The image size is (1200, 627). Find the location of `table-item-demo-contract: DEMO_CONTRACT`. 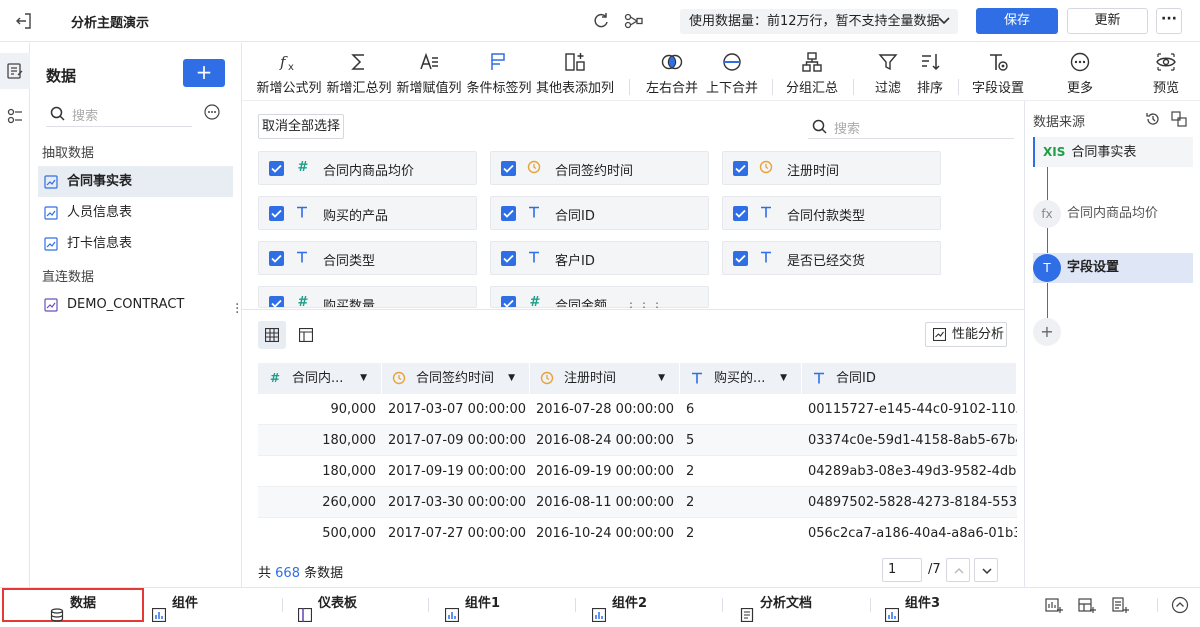

table-item-demo-contract: DEMO_CONTRACT is located at coordinates (135, 304).